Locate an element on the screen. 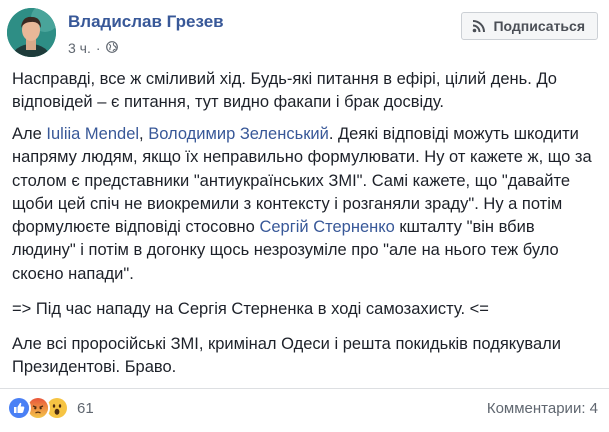  globe-icon is located at coordinates (111, 48).